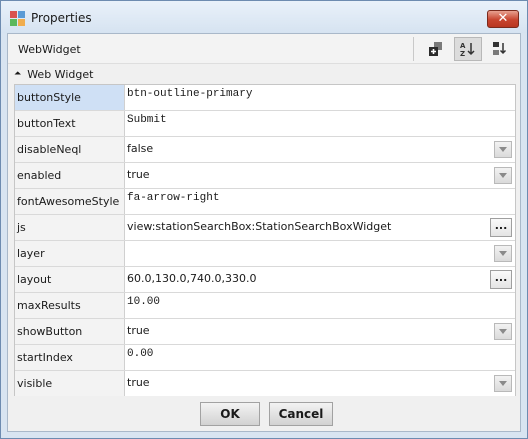  What do you see at coordinates (17, 18) in the screenshot?
I see `app-icon` at bounding box center [17, 18].